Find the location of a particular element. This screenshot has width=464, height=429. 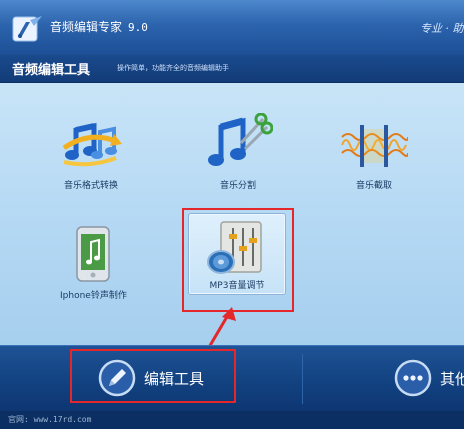

app-version: 9.0 is located at coordinates (138, 27).